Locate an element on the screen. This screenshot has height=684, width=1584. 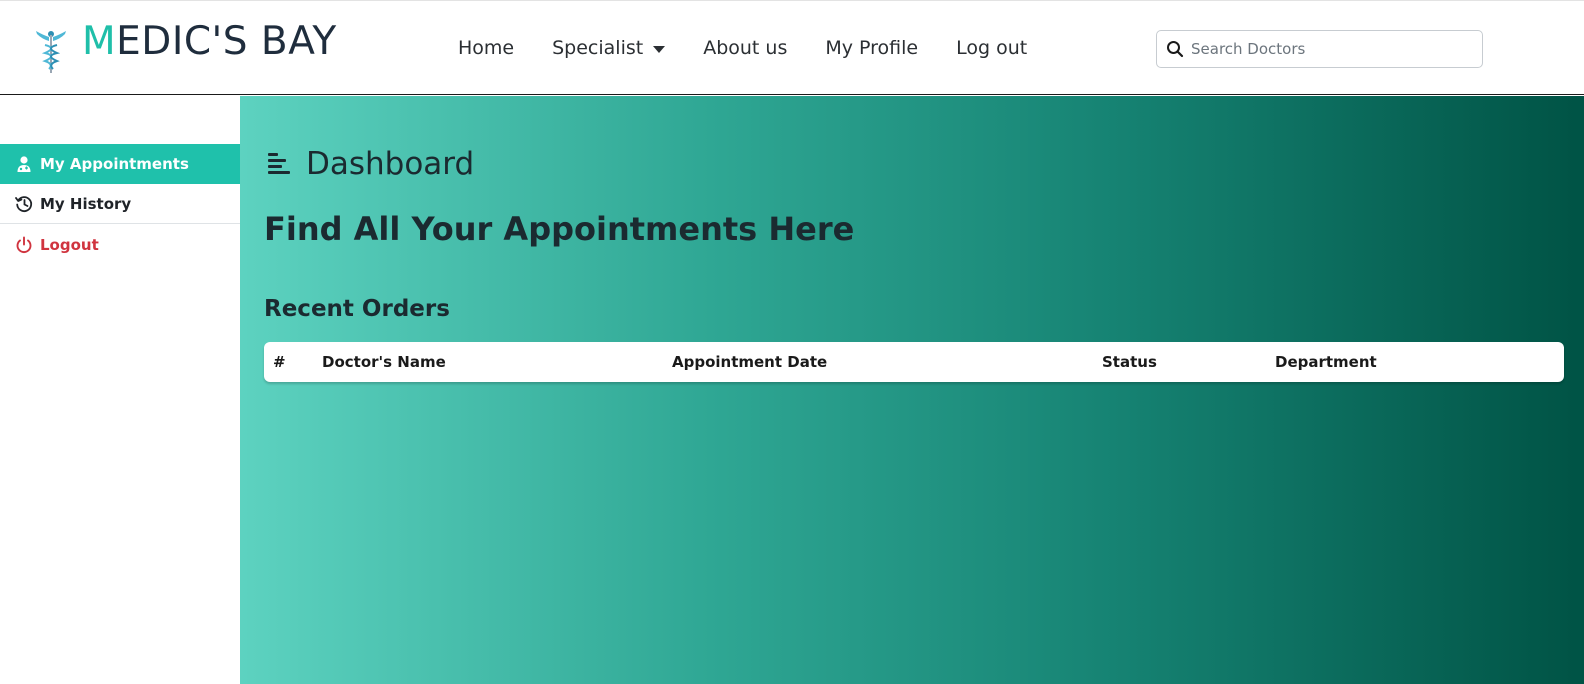
nav-specialist-dropdown: Specialist is located at coordinates (609, 48).